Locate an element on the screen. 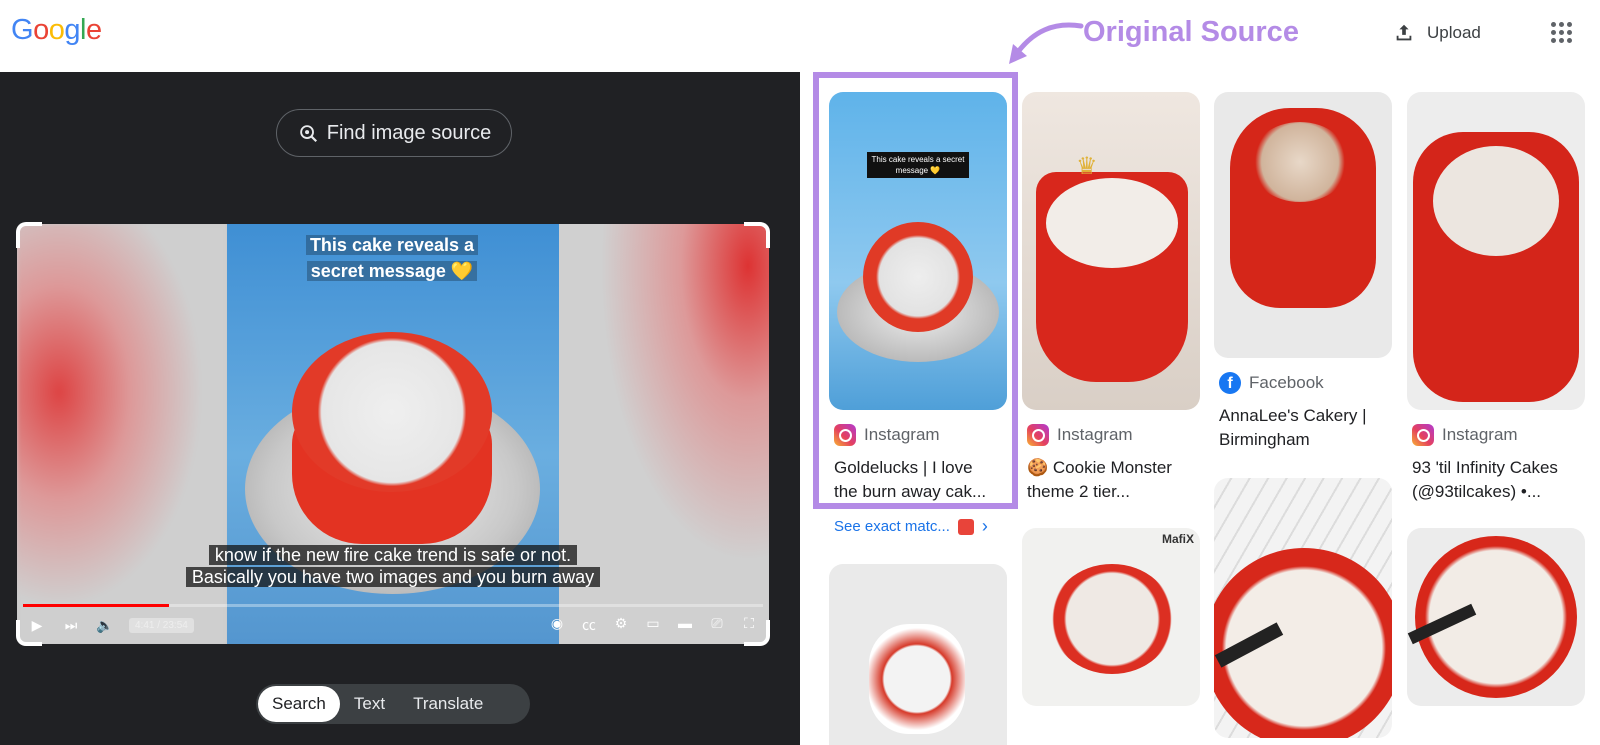 Image resolution: width=1600 pixels, height=745 pixels. video-time: 4:41 / 23:54 is located at coordinates (161, 625).